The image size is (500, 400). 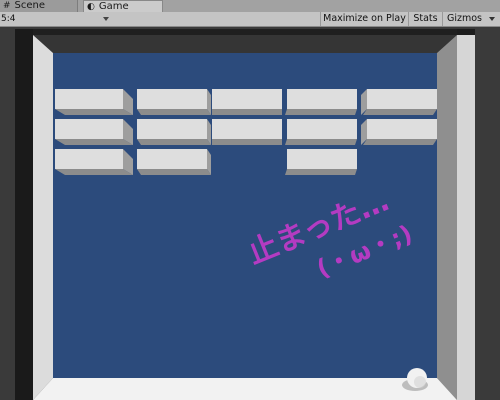 What do you see at coordinates (8, 19) in the screenshot?
I see `aspect-ratio-label: 5:4` at bounding box center [8, 19].